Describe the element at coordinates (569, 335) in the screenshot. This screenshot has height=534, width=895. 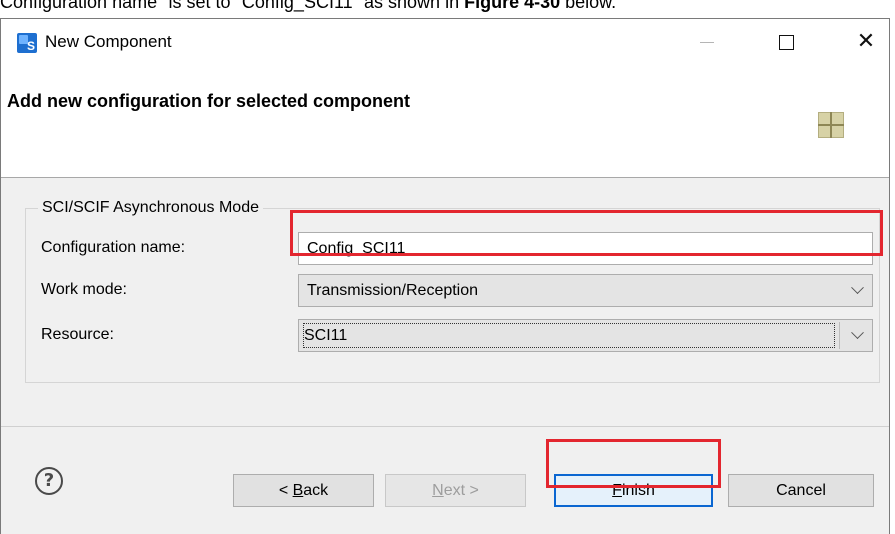
I see `resource-value: SCI11` at that location.